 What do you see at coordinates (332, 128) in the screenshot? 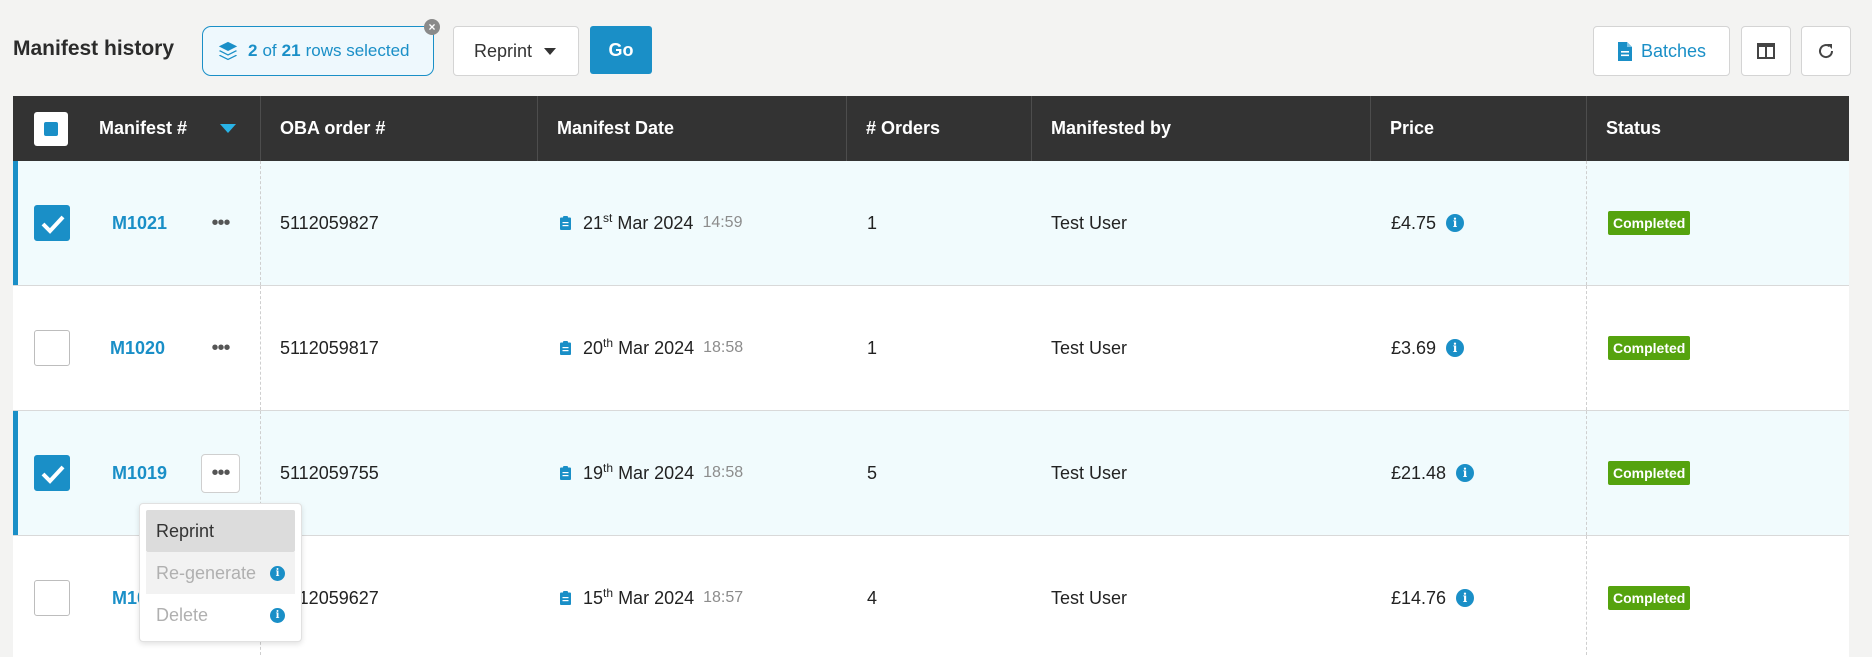
I see `column-header-oba-order: OBA order #` at bounding box center [332, 128].